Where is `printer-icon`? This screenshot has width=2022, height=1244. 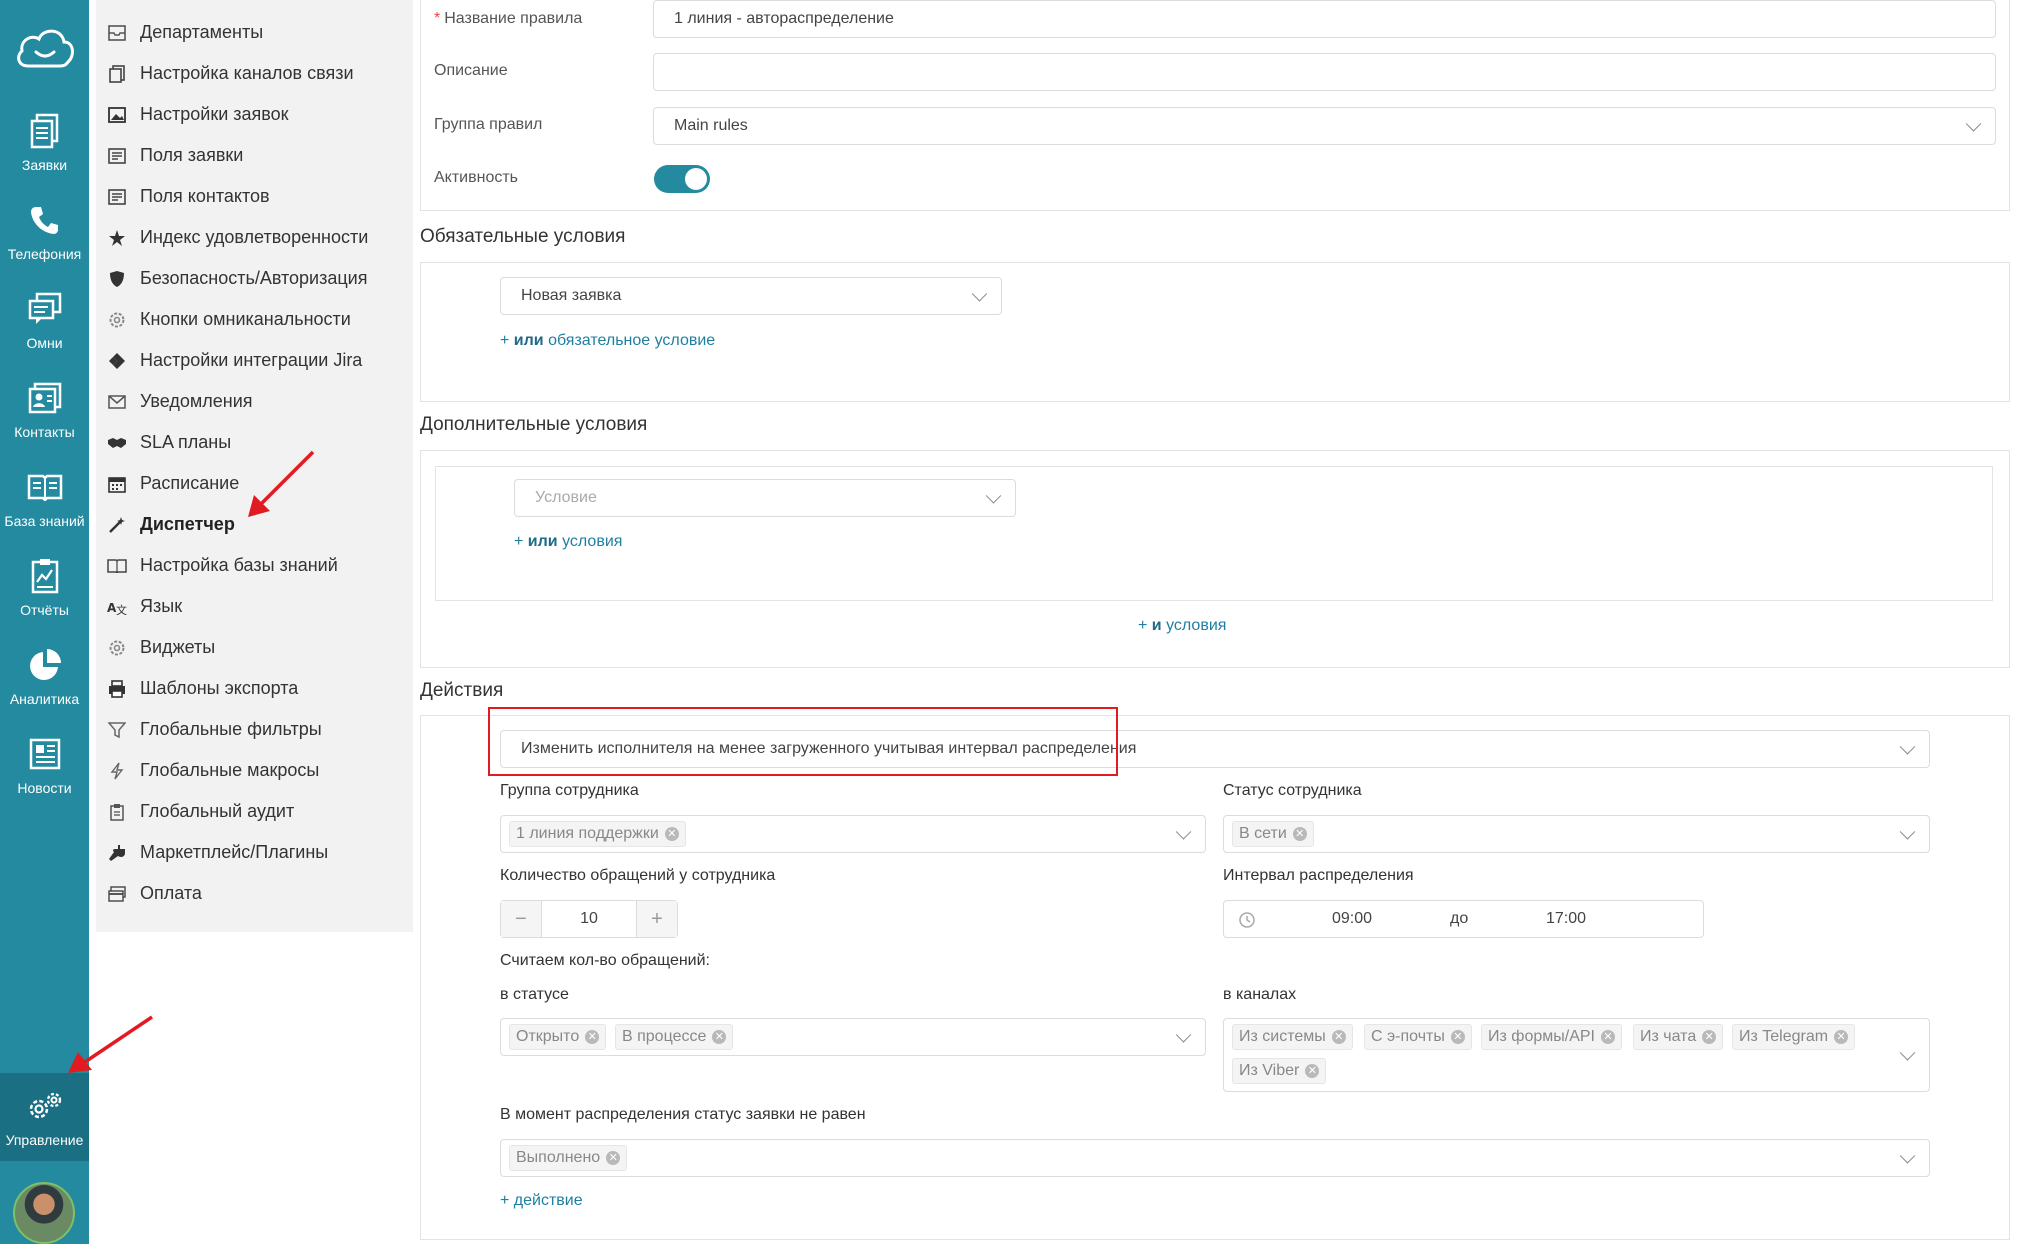
printer-icon is located at coordinates (117, 689).